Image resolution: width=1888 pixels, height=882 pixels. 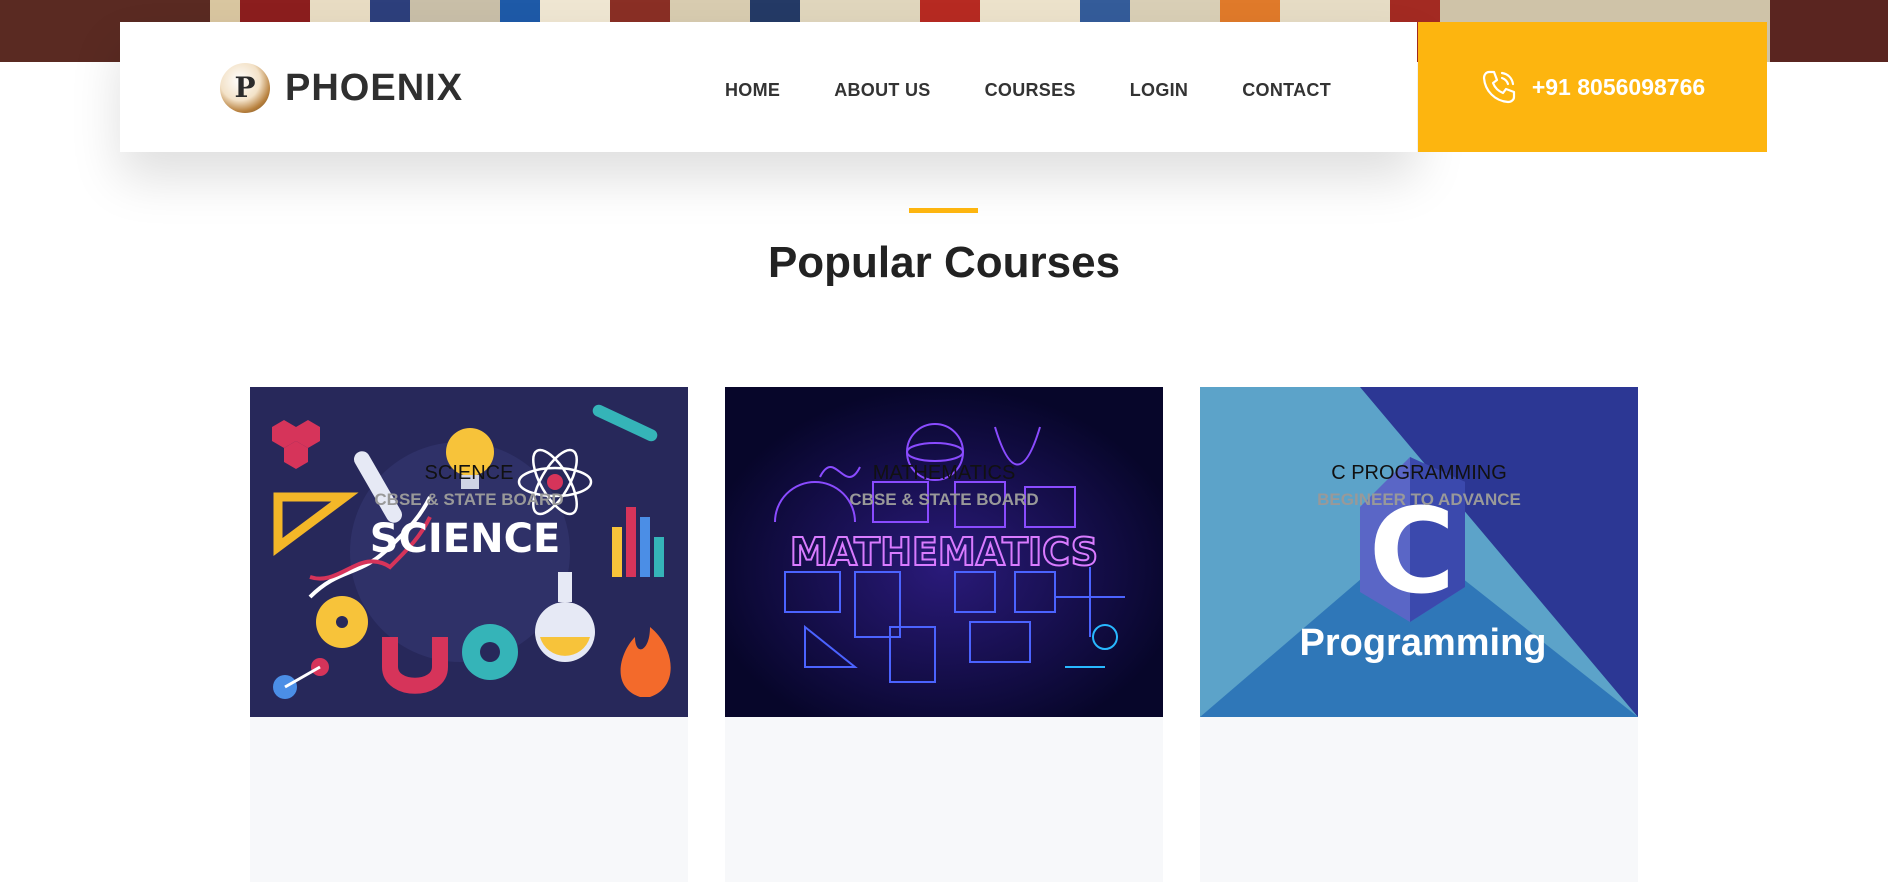 I want to click on course-title-mathematics: MATHEMATICS, so click(x=944, y=473).